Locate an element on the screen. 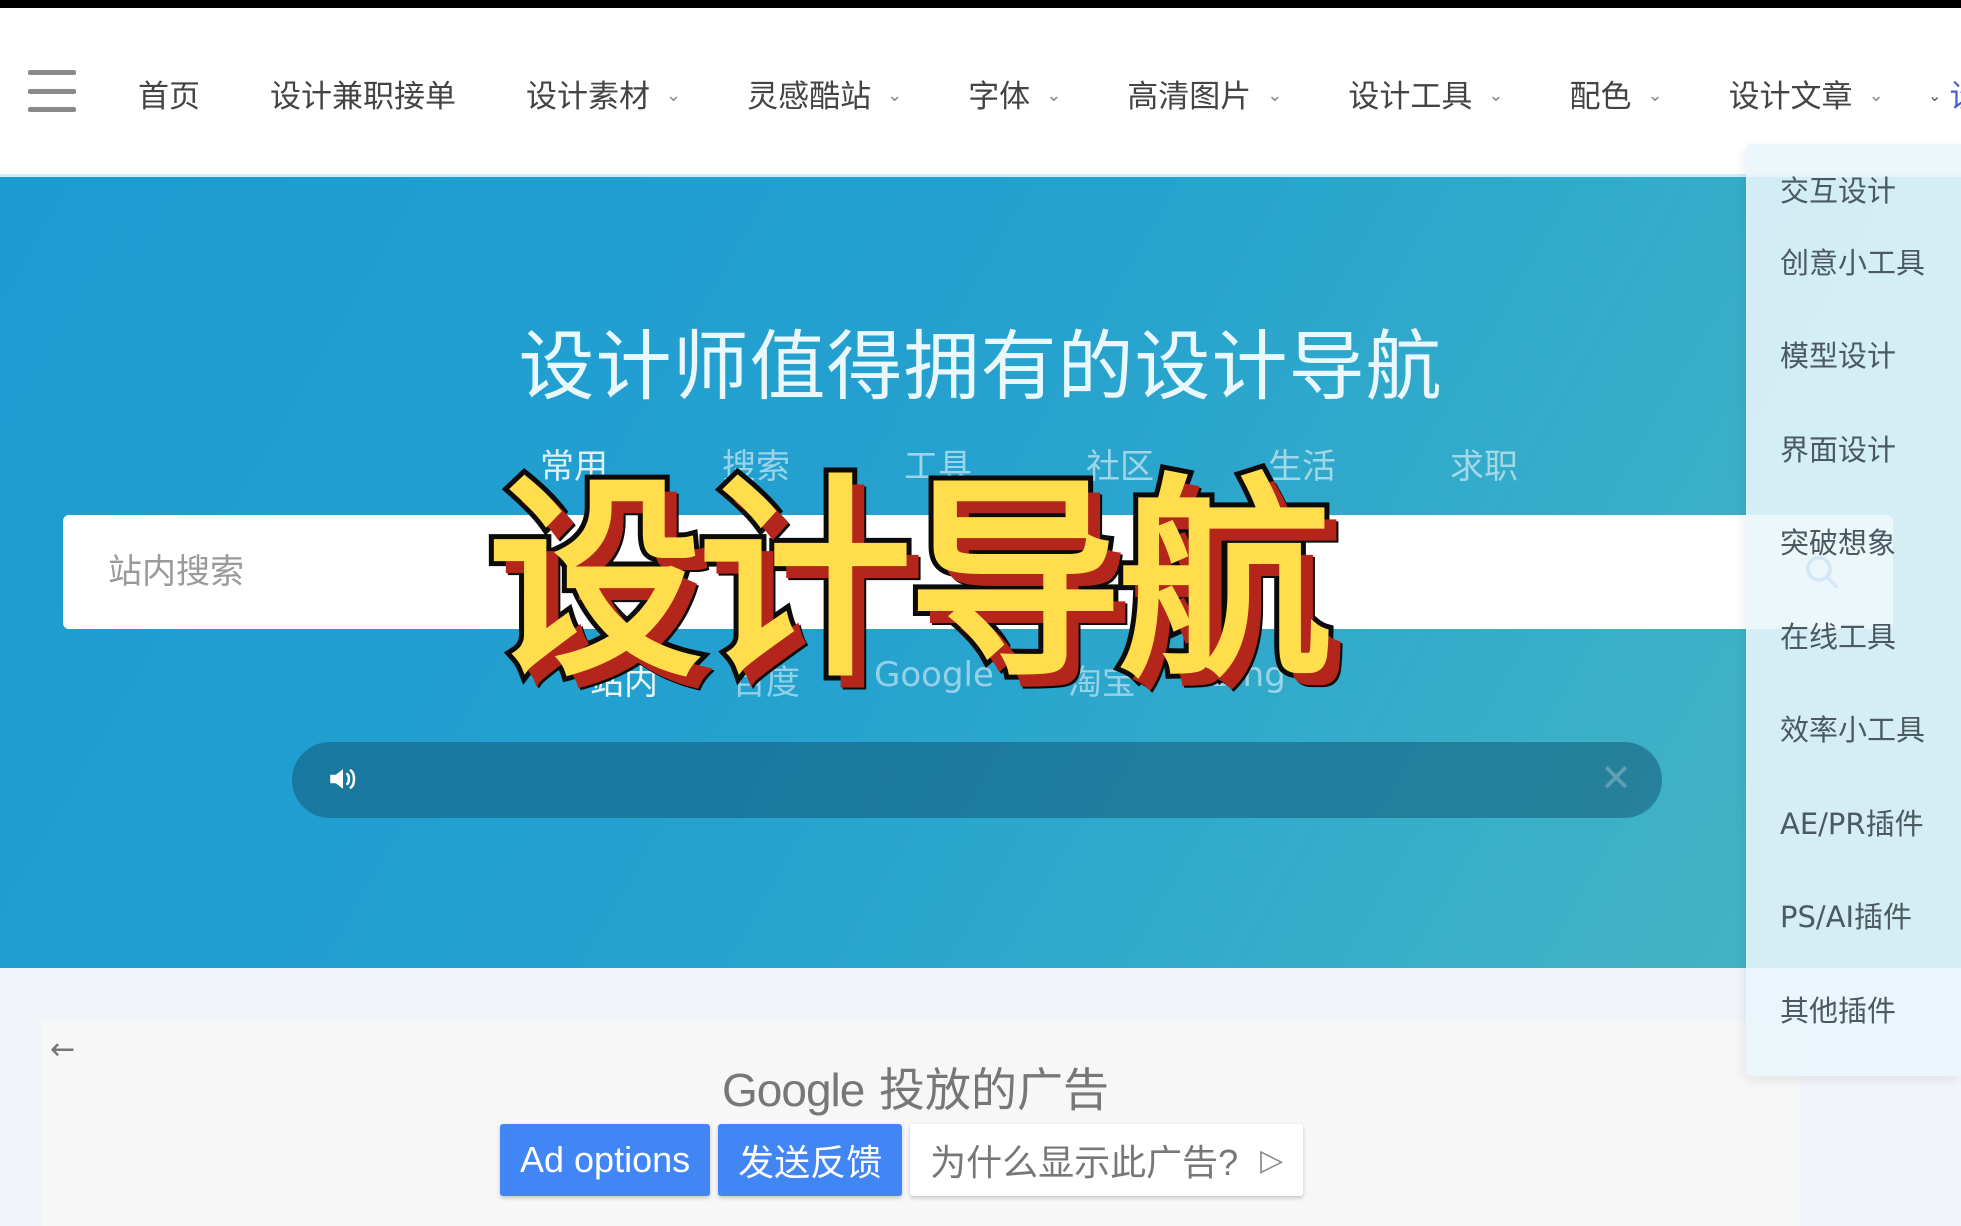 This screenshot has width=1961, height=1226. dropdown-item-ae-pr-plugins: AE/PR插件 is located at coordinates (1853, 822).